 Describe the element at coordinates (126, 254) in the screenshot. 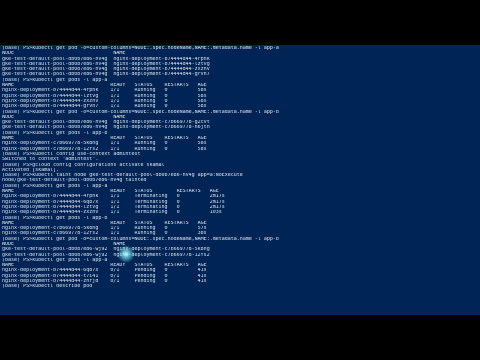

I see `mouse-cursor-highlight` at that location.